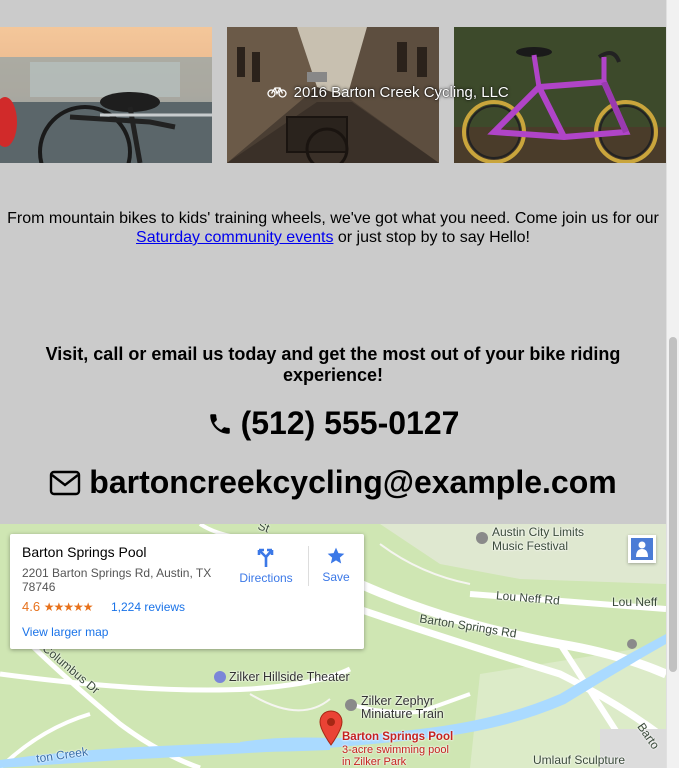  I want to click on place-rating: 4.6 ★★★★★, so click(57, 606).